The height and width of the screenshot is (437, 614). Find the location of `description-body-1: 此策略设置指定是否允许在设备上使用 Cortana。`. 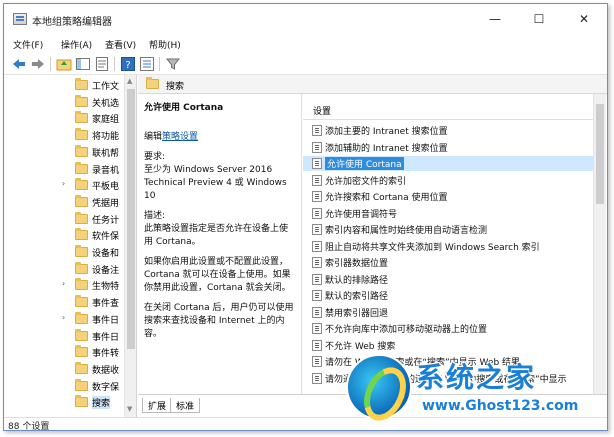

description-body-1: 此策略设置指定是否允许在设备上使用 Cortana。 is located at coordinates (216, 235).